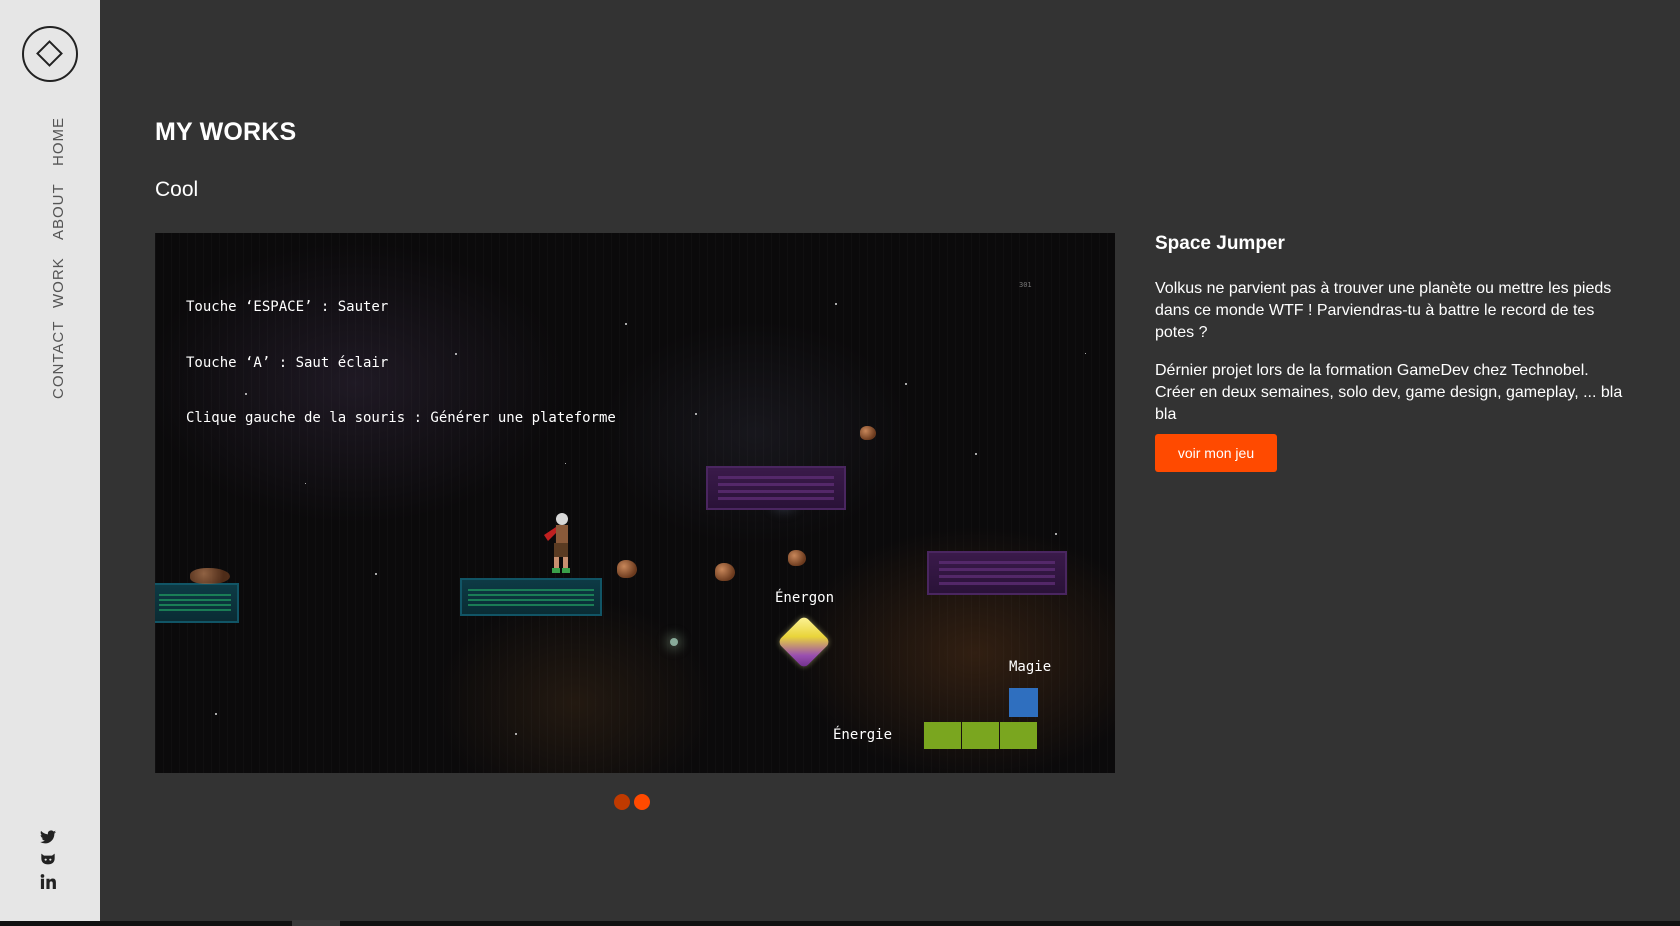 Image resolution: width=1680 pixels, height=926 pixels. What do you see at coordinates (560, 542) in the screenshot?
I see `player-character` at bounding box center [560, 542].